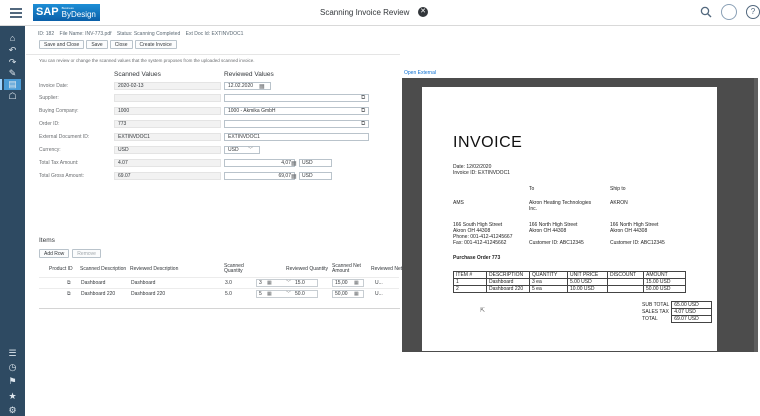 The width and height of the screenshot is (760, 416). What do you see at coordinates (228, 283) in the screenshot?
I see `scanned-qty-cell: 3.0` at bounding box center [228, 283].